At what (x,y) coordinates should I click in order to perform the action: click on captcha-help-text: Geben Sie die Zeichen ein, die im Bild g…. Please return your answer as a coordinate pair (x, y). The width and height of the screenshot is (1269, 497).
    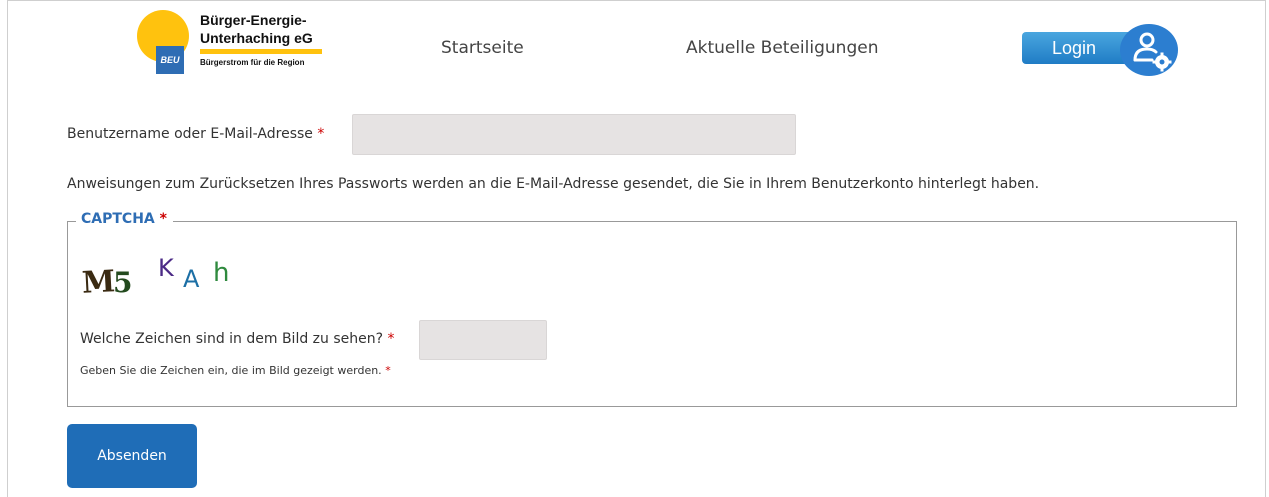
    Looking at the image, I should click on (235, 370).